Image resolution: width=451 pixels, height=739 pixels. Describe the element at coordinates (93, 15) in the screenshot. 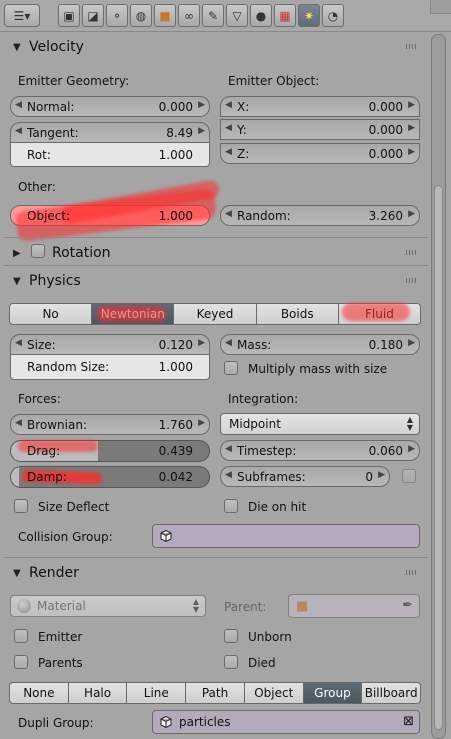

I see `scene-tab: ◪` at that location.